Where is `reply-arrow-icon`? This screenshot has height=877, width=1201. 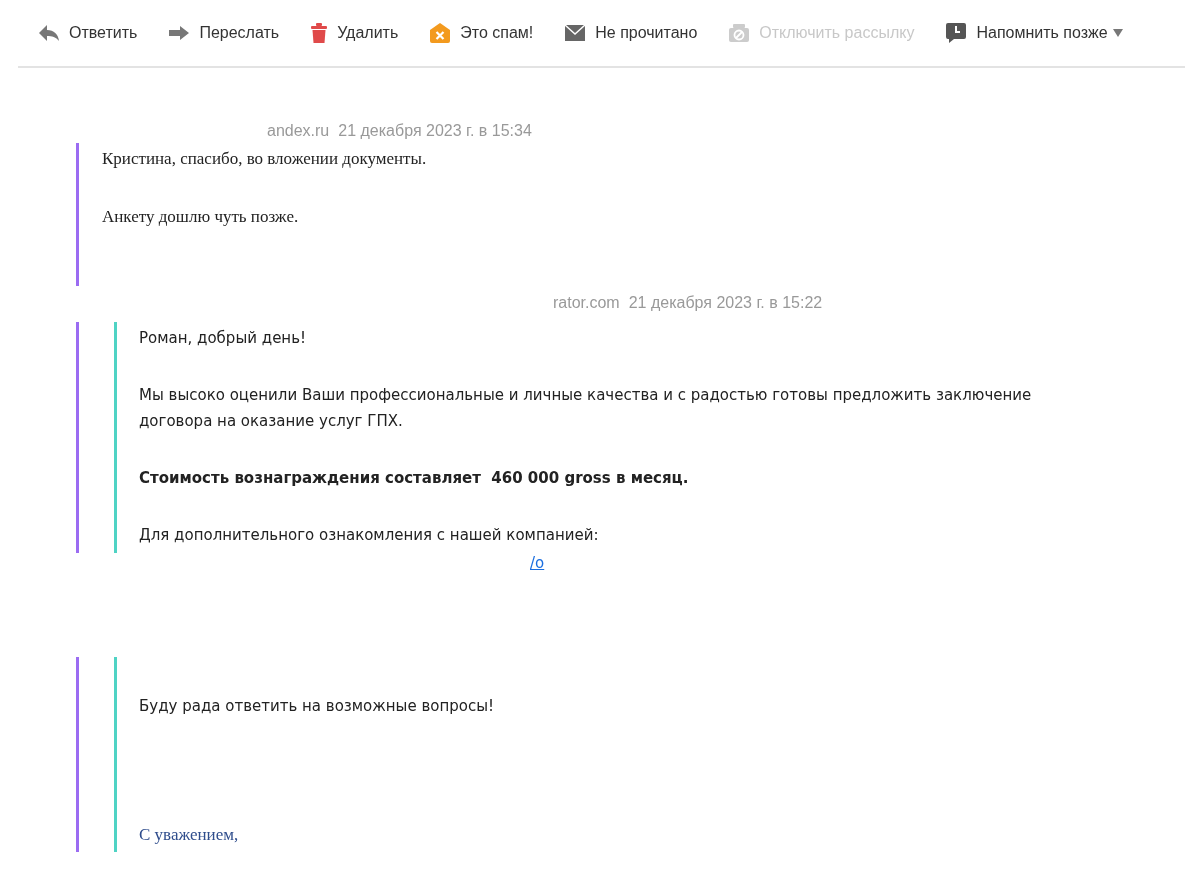
reply-arrow-icon is located at coordinates (49, 33).